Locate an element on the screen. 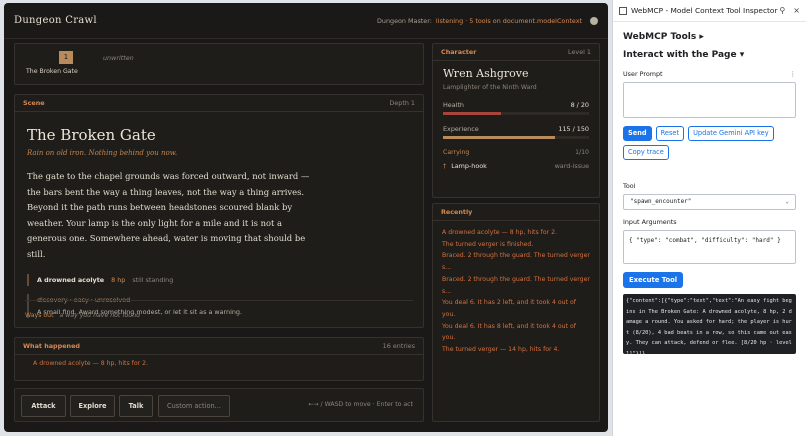 Image resolution: width=806 pixels, height=436 pixels. character-header: Character Level 1 is located at coordinates (516, 52).